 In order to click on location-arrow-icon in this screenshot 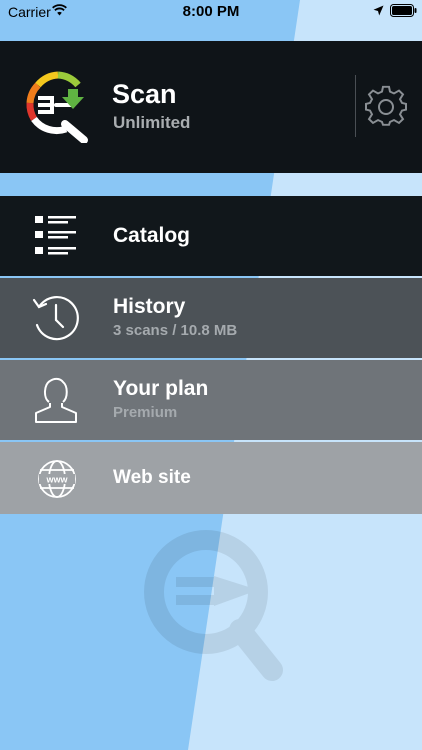, I will do `click(378, 10)`.